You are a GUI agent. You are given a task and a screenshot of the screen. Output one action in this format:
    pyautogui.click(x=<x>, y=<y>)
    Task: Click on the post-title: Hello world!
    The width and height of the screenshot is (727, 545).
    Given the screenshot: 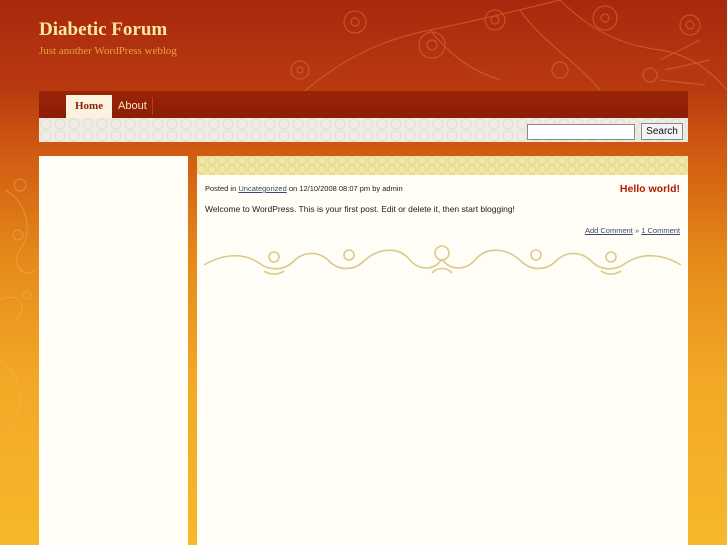 What is the action you would take?
    pyautogui.click(x=650, y=189)
    